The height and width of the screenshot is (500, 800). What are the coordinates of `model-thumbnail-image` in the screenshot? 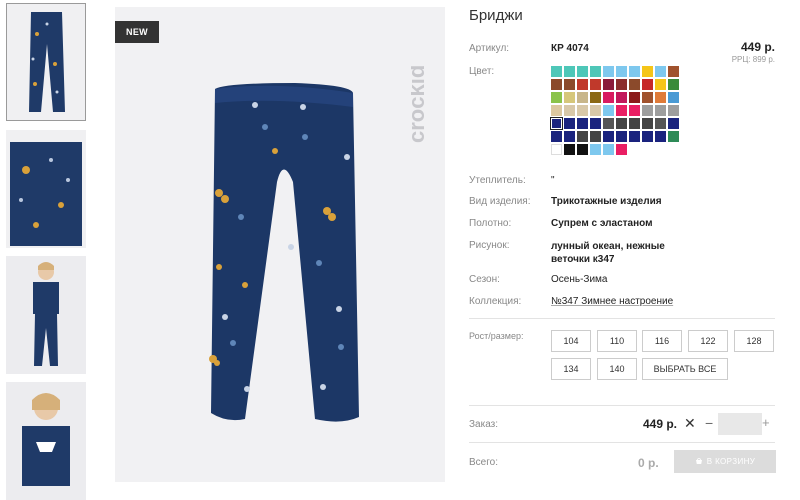 It's located at (46, 315).